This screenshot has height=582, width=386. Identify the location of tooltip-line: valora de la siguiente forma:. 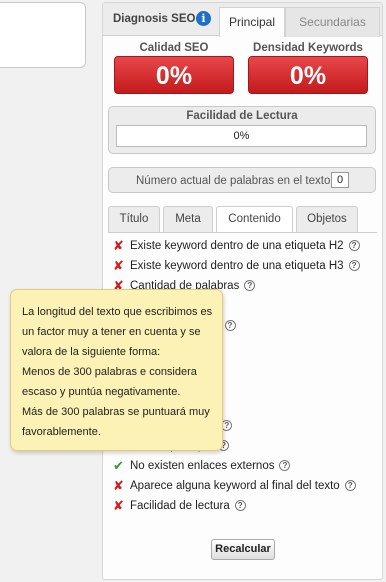
(91, 352).